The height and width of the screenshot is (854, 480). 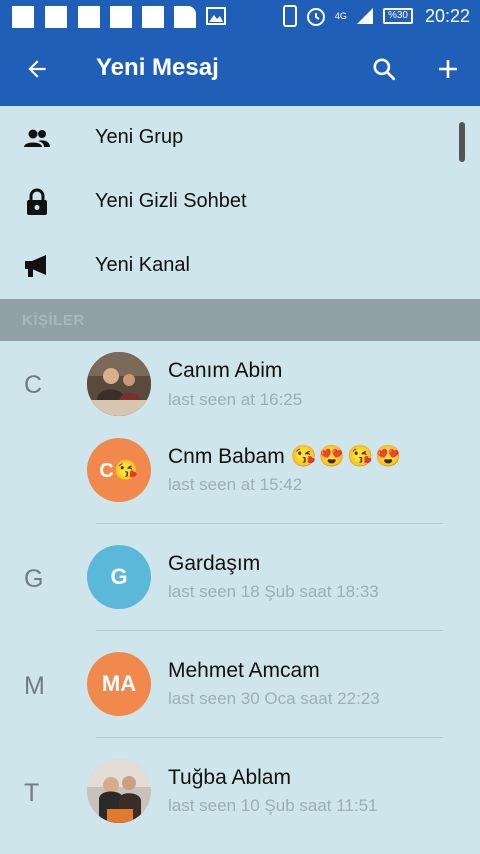 What do you see at coordinates (347, 456) in the screenshot?
I see `contact-name-emojis: 😘😍😘😍` at bounding box center [347, 456].